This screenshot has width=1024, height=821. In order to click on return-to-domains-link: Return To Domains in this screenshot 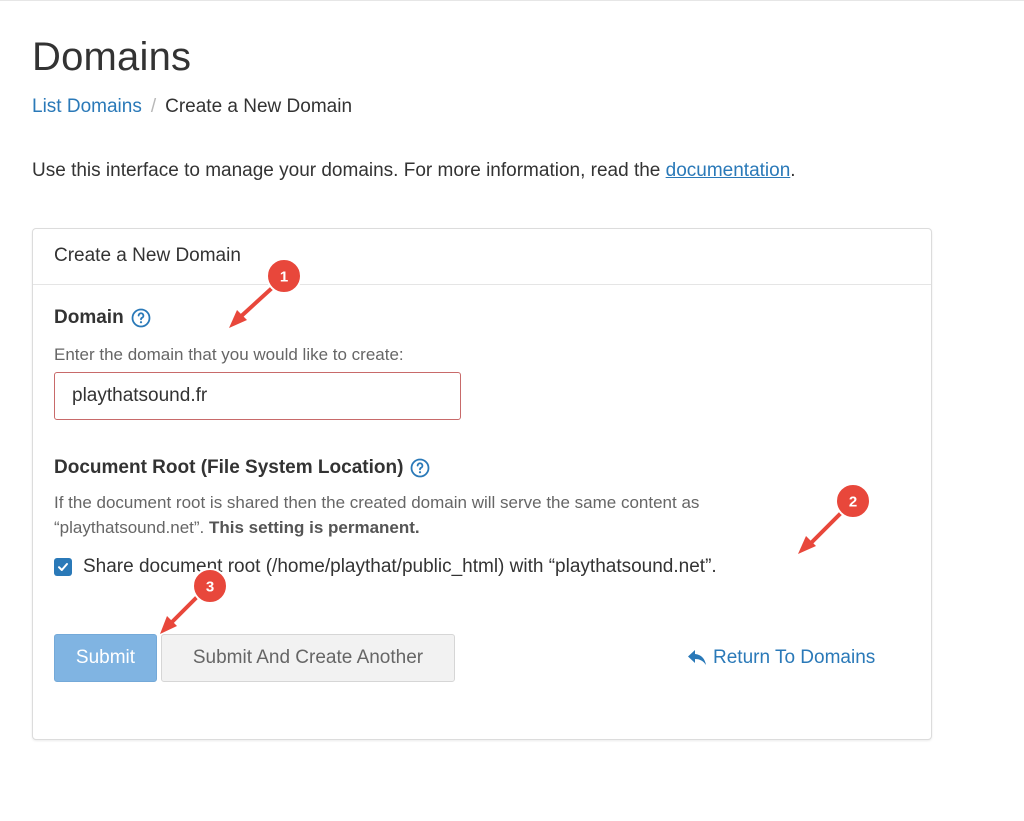, I will do `click(781, 658)`.